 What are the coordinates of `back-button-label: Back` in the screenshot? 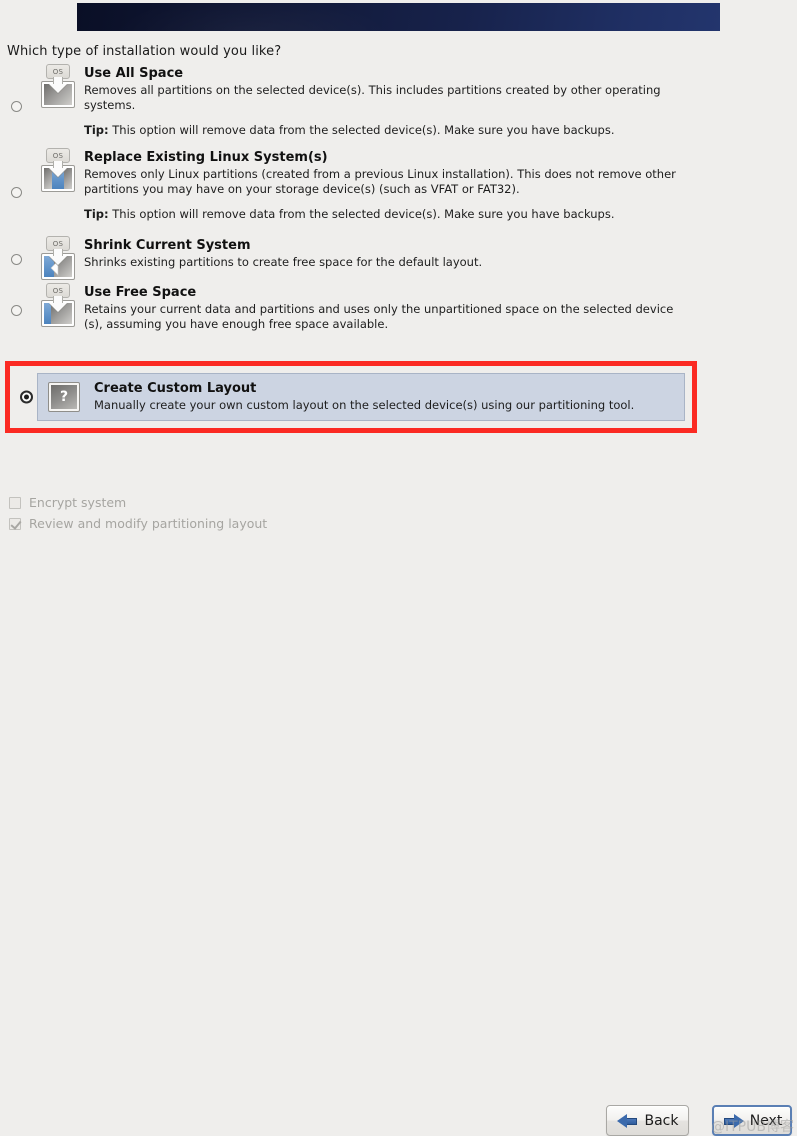 It's located at (661, 1120).